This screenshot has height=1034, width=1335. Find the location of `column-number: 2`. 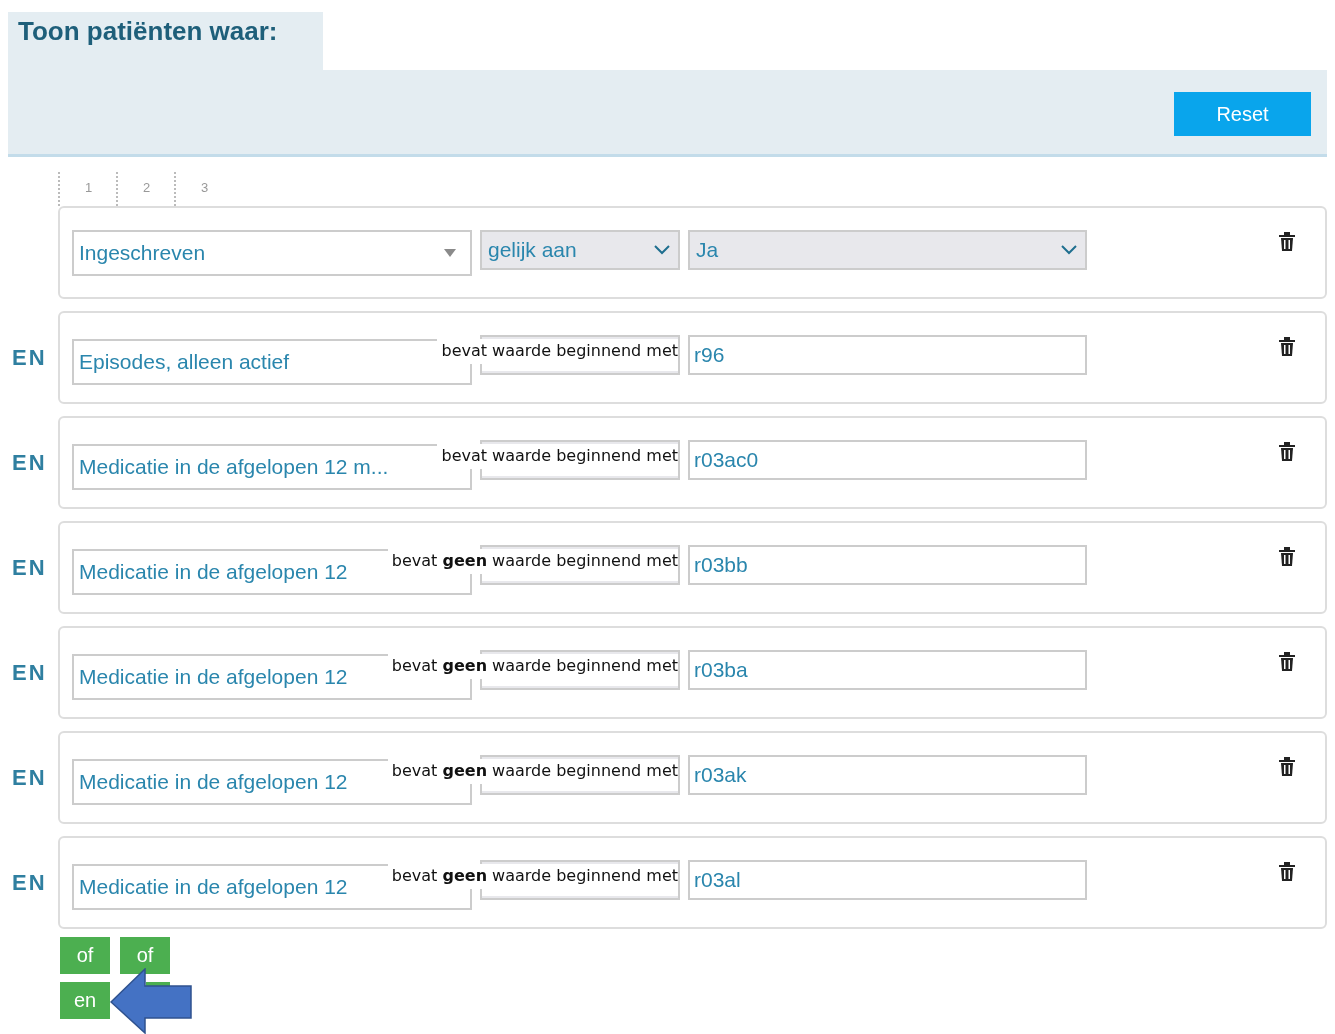

column-number: 2 is located at coordinates (145, 189).